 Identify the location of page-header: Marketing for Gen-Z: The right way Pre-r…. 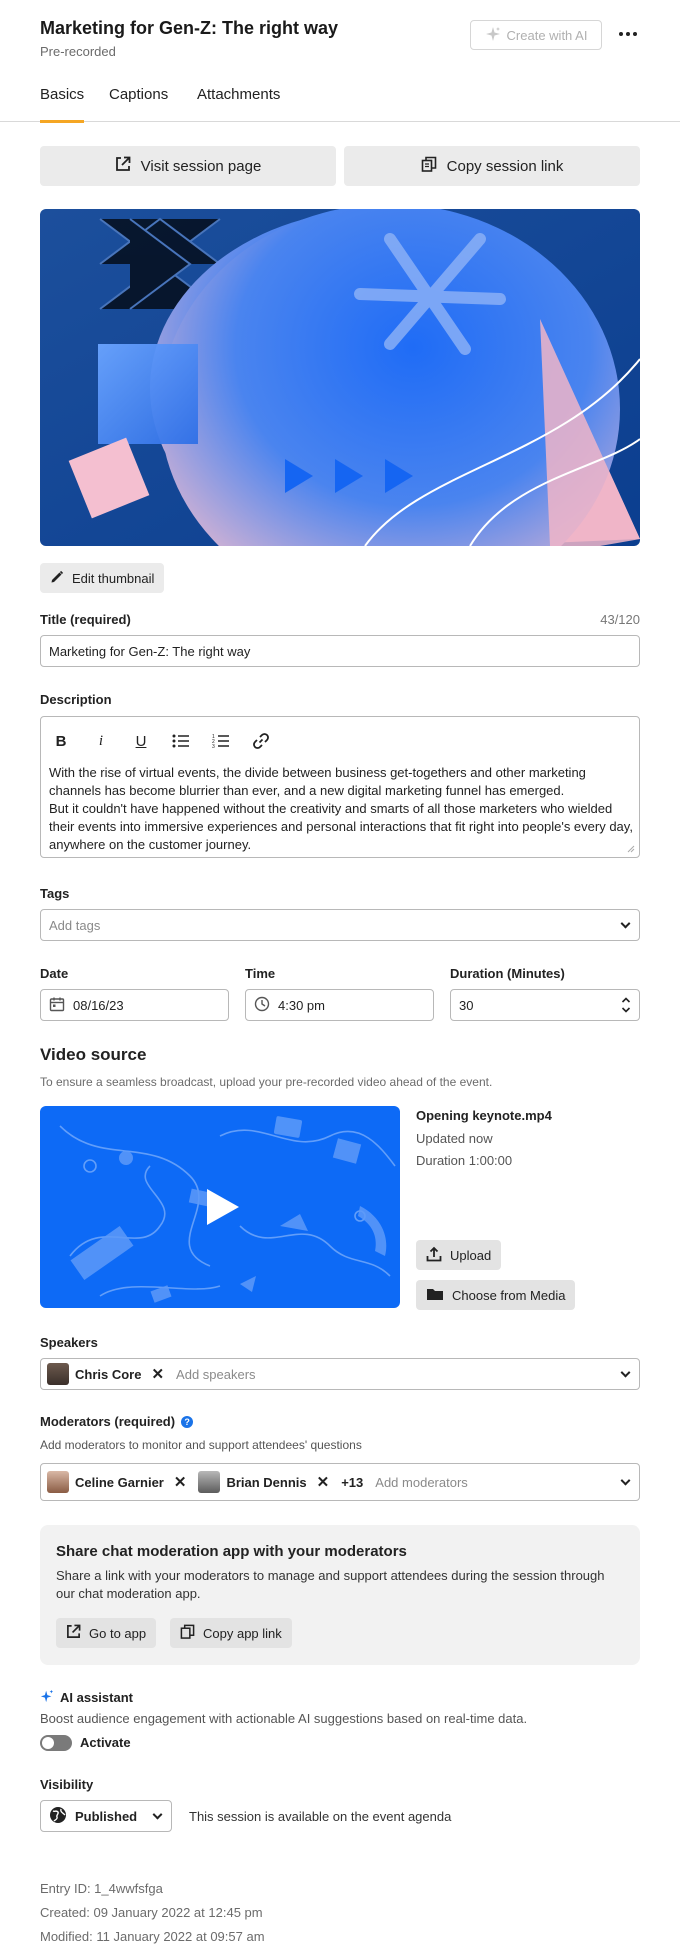
(340, 40).